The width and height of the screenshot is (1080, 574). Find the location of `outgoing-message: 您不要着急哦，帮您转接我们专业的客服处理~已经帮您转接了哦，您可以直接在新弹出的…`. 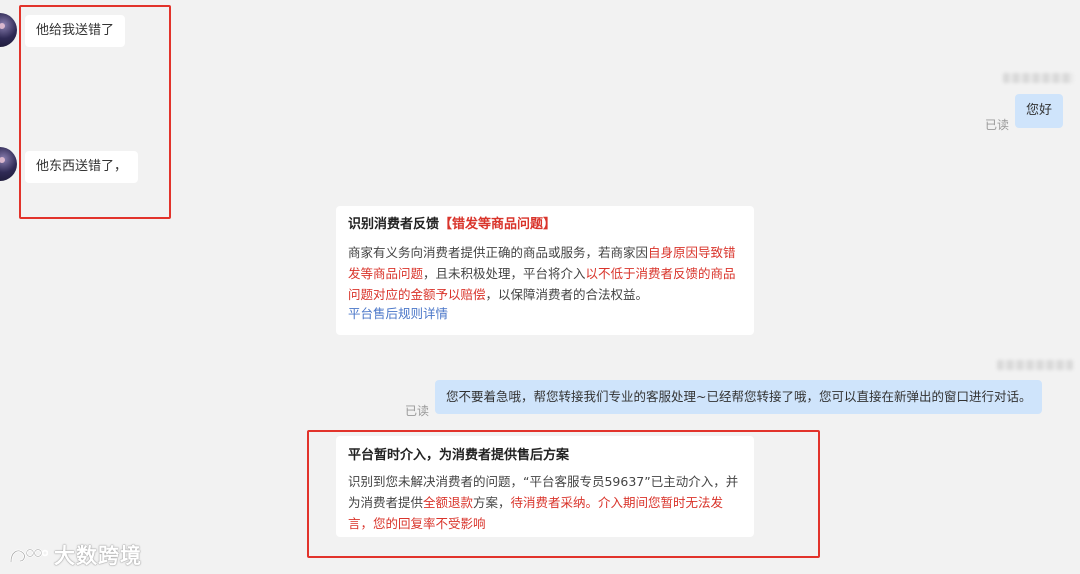

outgoing-message: 您不要着急哦，帮您转接我们专业的客服处理~已经帮您转接了哦，您可以直接在新弹出的… is located at coordinates (739, 397).